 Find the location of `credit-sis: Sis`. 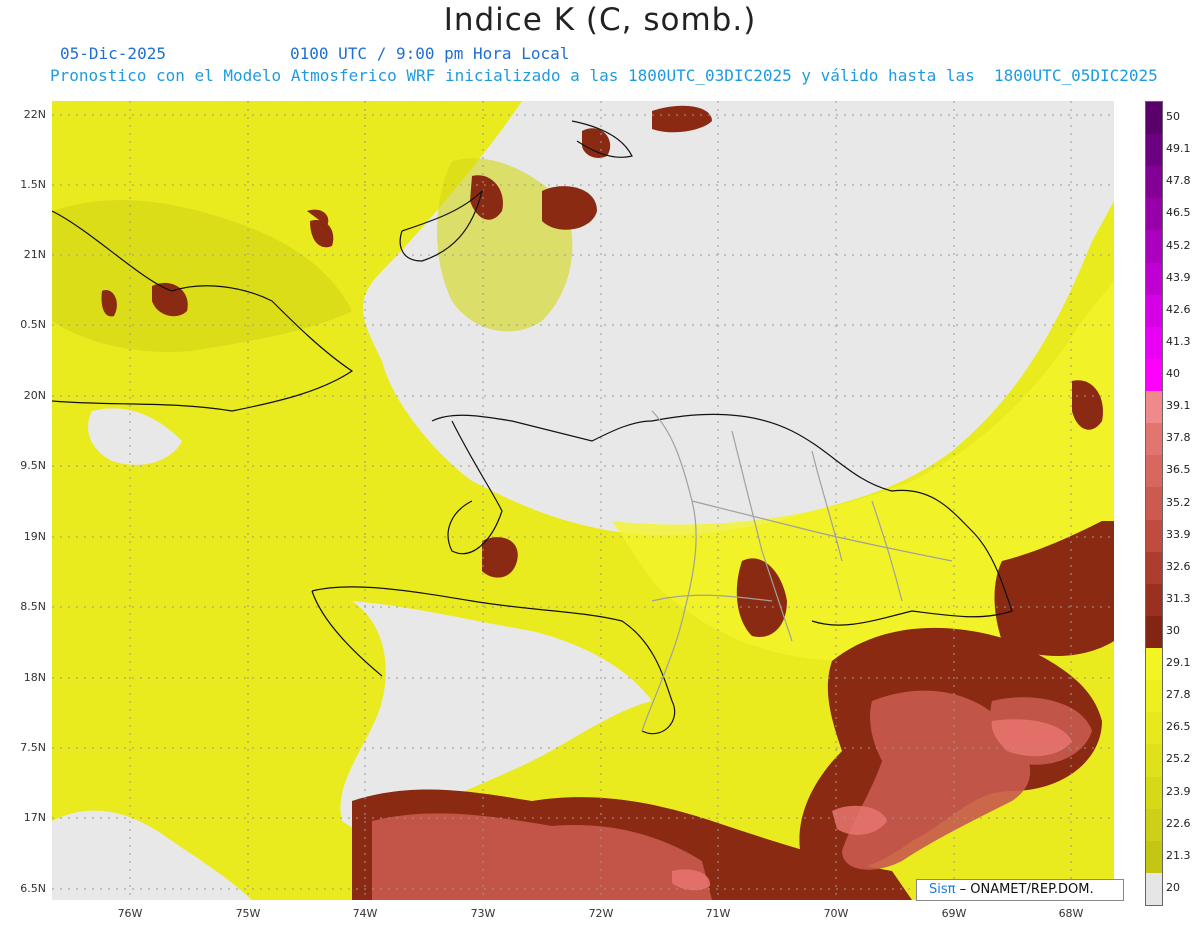

credit-sis: Sis is located at coordinates (938, 889).